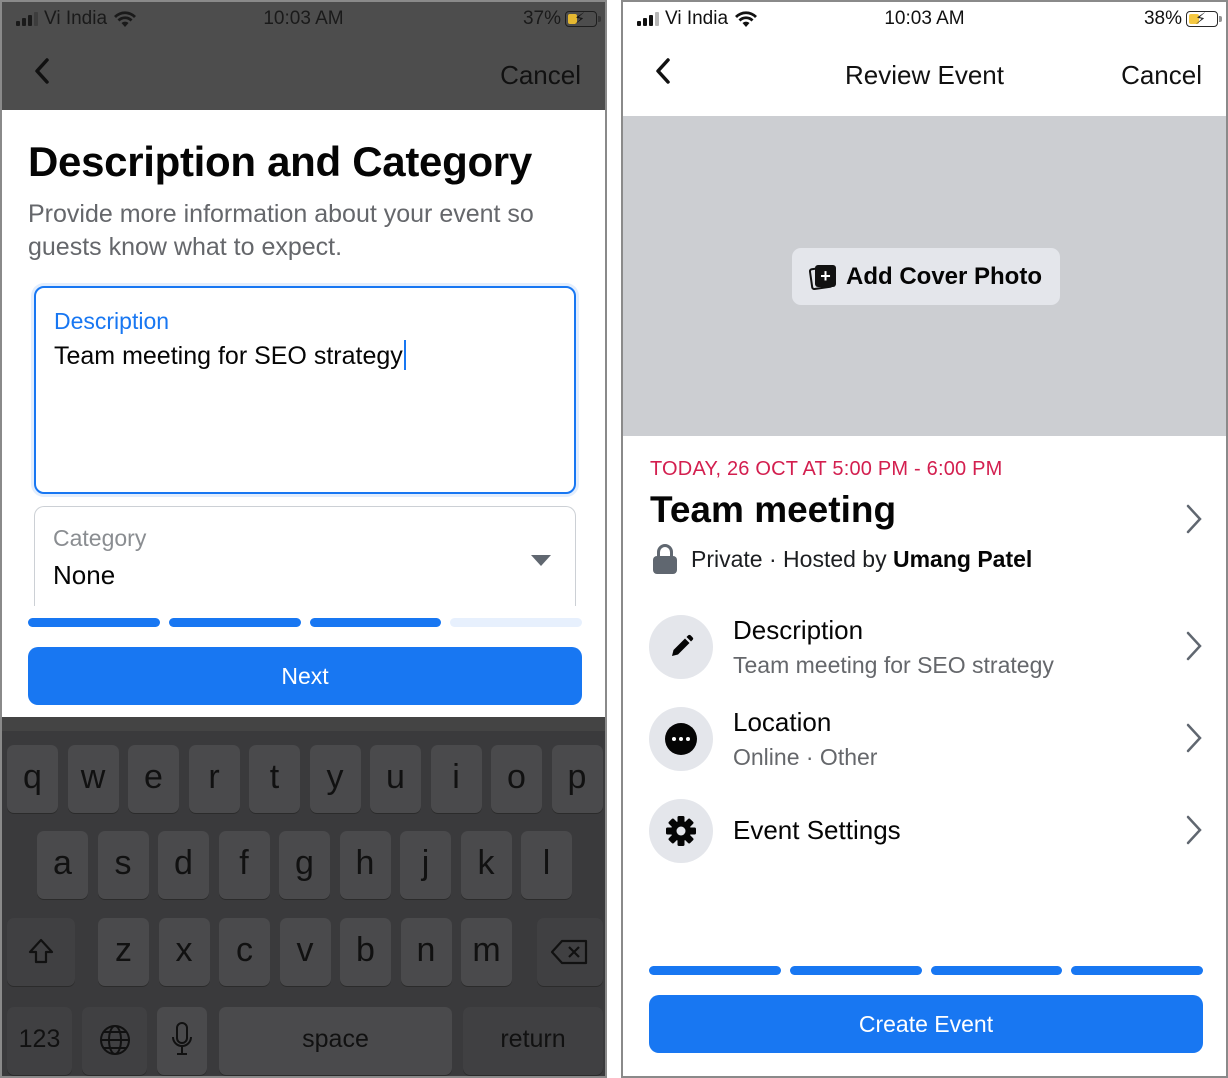 The image size is (1228, 1078). Describe the element at coordinates (516, 779) in the screenshot. I see `key-o: o` at that location.